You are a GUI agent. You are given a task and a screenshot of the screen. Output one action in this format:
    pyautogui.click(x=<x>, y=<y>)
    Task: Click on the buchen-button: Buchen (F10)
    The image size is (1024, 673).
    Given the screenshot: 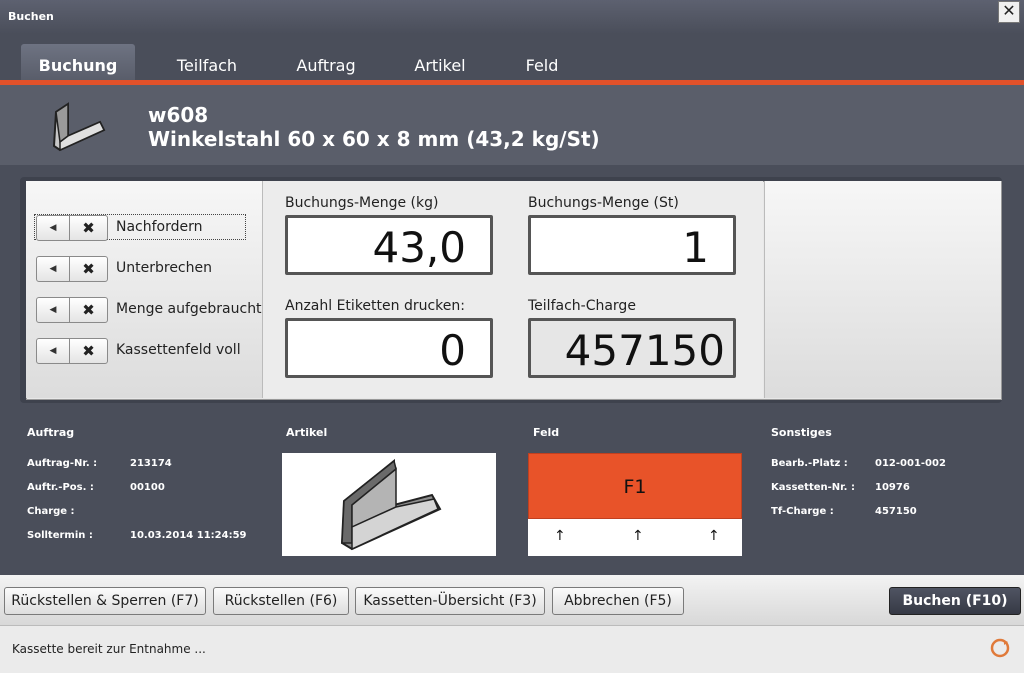 What is the action you would take?
    pyautogui.click(x=955, y=601)
    